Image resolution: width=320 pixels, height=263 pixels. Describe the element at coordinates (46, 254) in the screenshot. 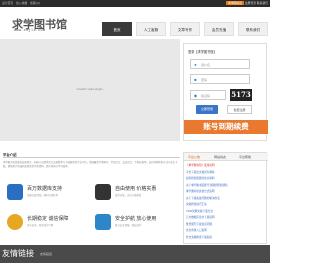

I see `footer-sub: 友情链接` at that location.